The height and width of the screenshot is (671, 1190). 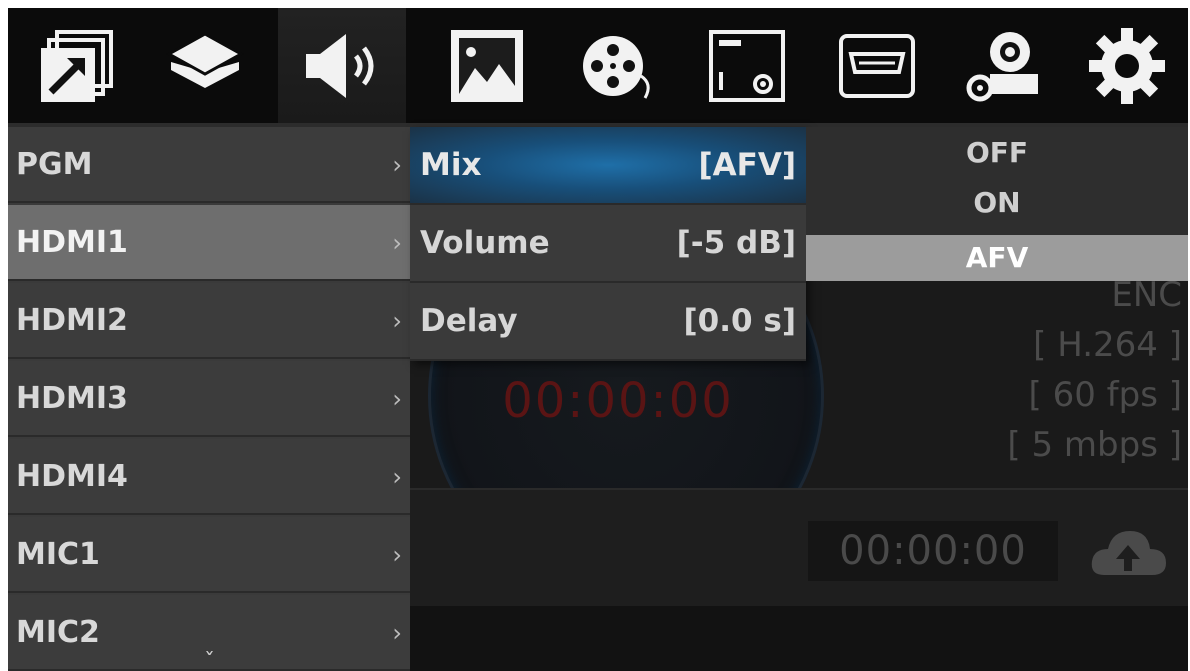 I want to click on channel-item-hdmi2: HDMI2 ›, so click(x=209, y=321).